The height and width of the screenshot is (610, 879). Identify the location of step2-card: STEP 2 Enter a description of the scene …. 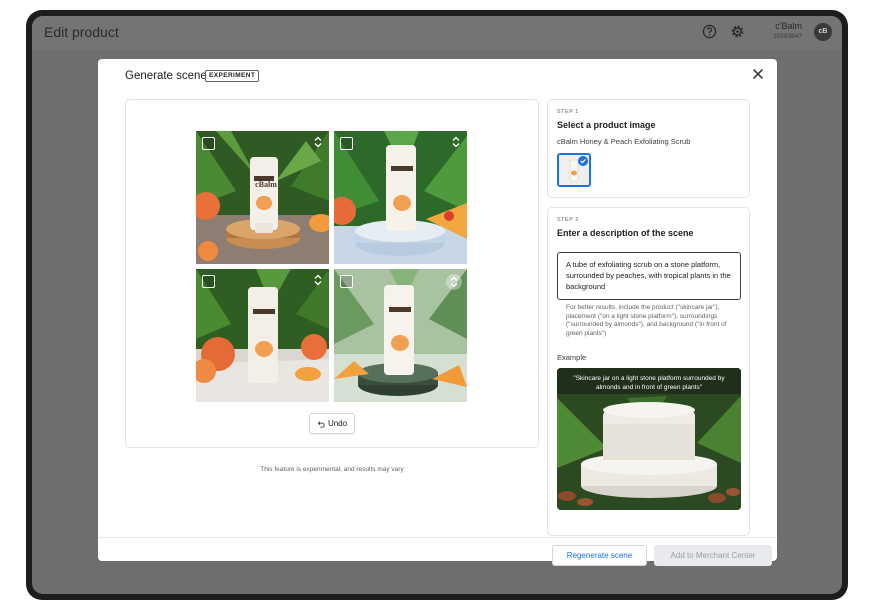
(648, 371).